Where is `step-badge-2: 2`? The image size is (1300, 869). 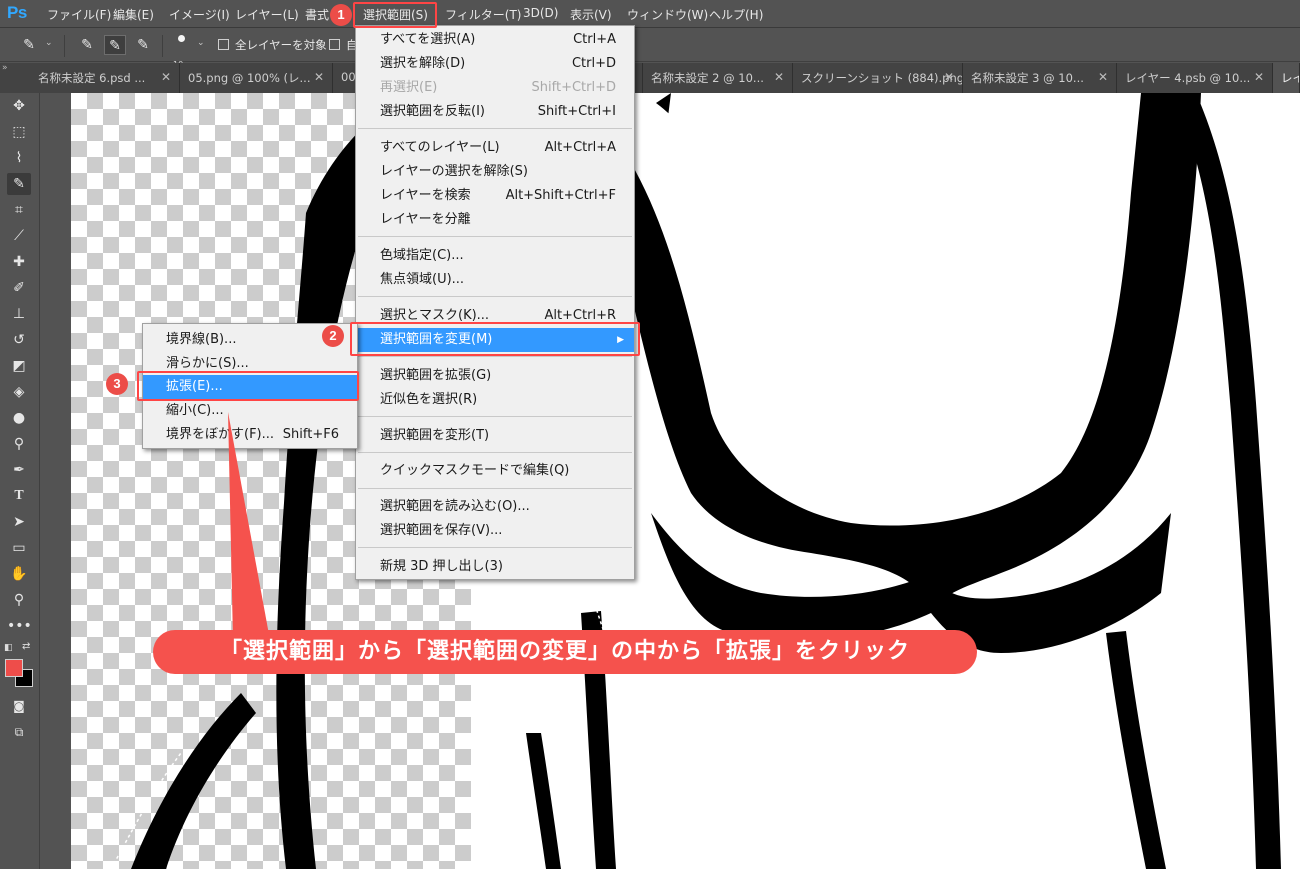 step-badge-2: 2 is located at coordinates (333, 336).